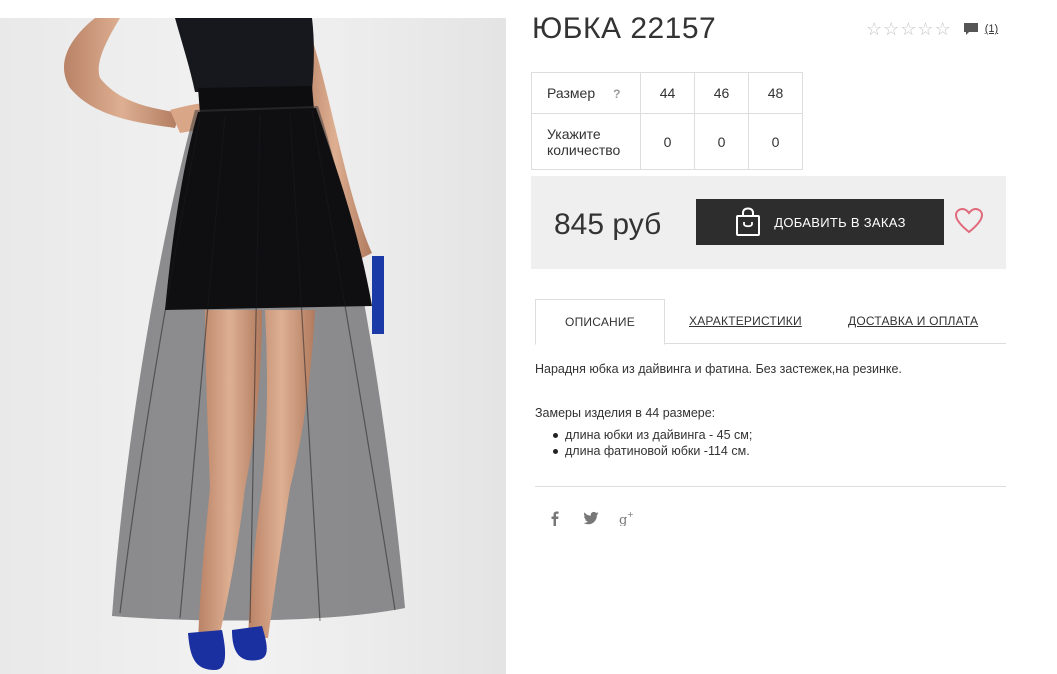 The image size is (1057, 674). What do you see at coordinates (970, 29) in the screenshot?
I see `comment-icon` at bounding box center [970, 29].